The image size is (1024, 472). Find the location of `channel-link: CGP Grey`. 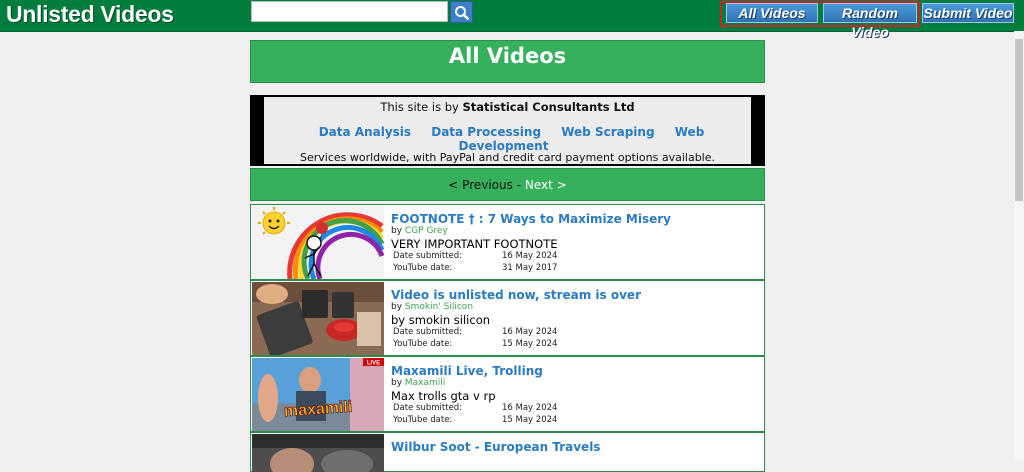

channel-link: CGP Grey is located at coordinates (426, 231).